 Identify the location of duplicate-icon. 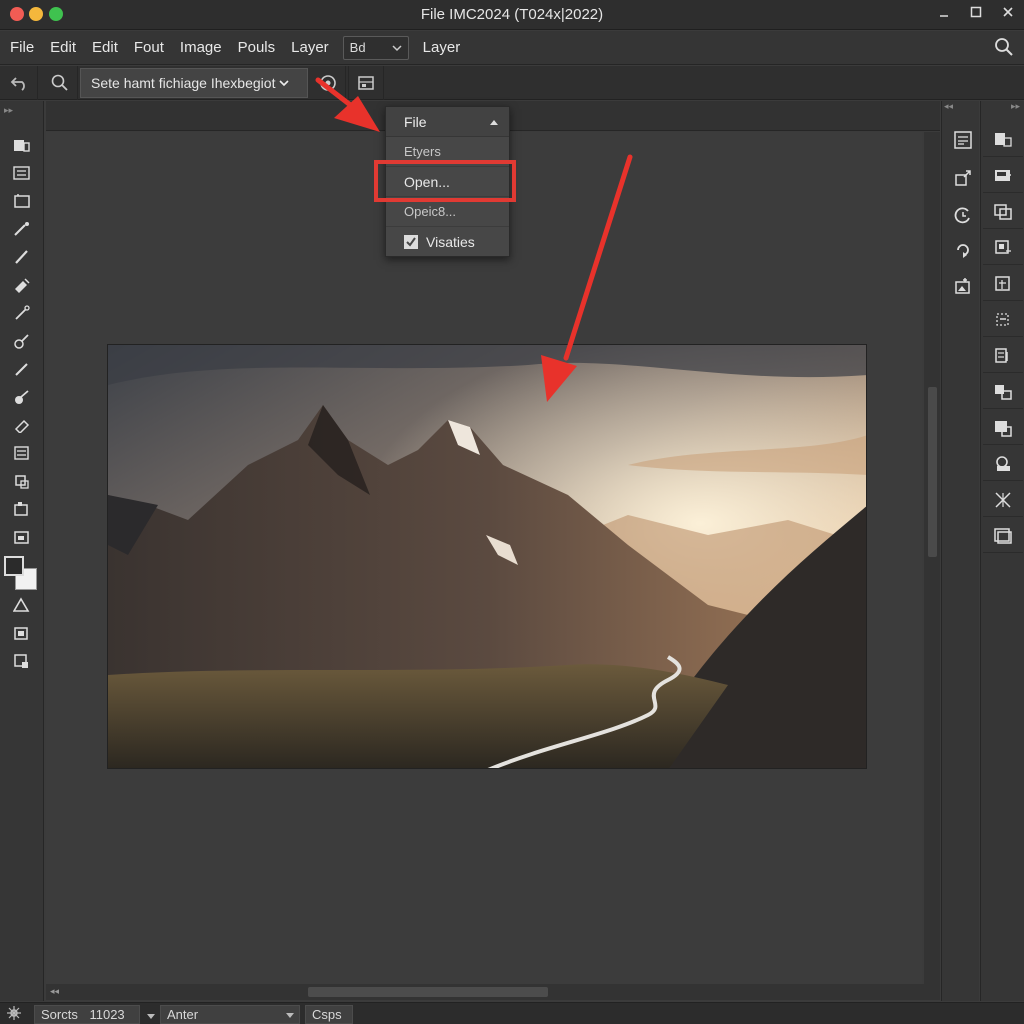
(1003, 212).